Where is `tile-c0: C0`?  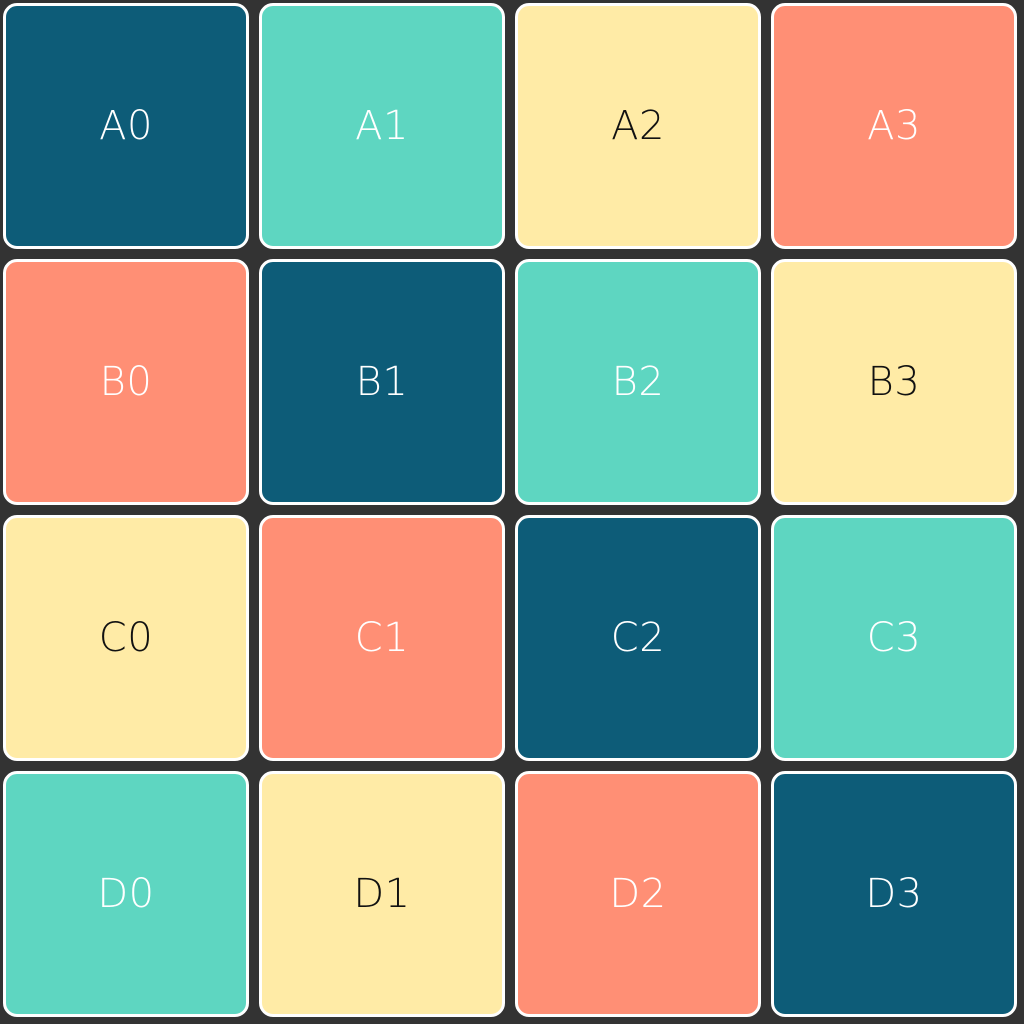
tile-c0: C0 is located at coordinates (126, 638).